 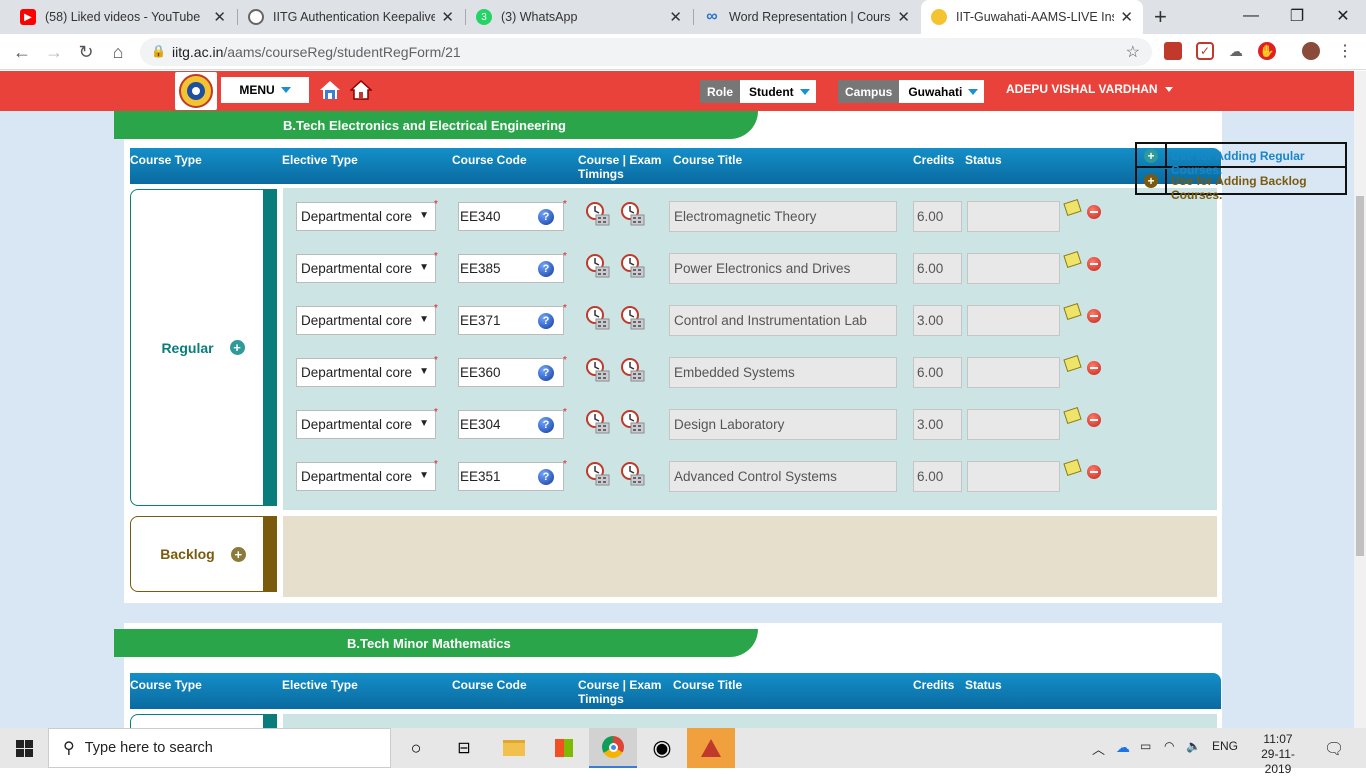 What do you see at coordinates (613, 748) in the screenshot?
I see `chrome-icon` at bounding box center [613, 748].